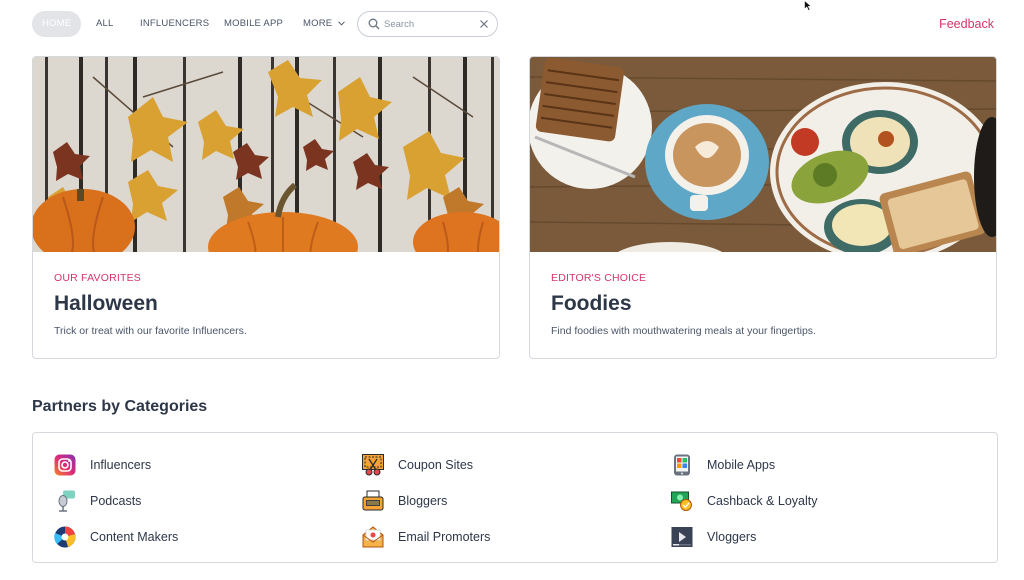 The image size is (1024, 580). I want to click on scissors-coupon-icon, so click(373, 465).